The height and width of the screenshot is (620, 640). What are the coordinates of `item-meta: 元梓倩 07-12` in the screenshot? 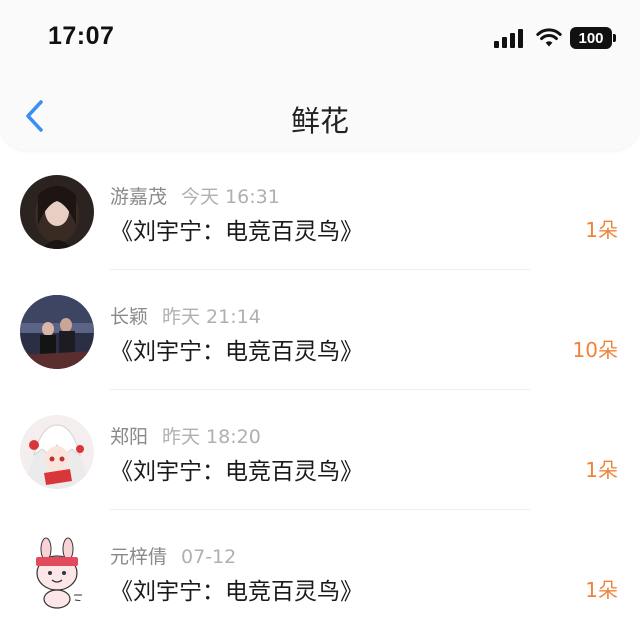 It's located at (173, 555).